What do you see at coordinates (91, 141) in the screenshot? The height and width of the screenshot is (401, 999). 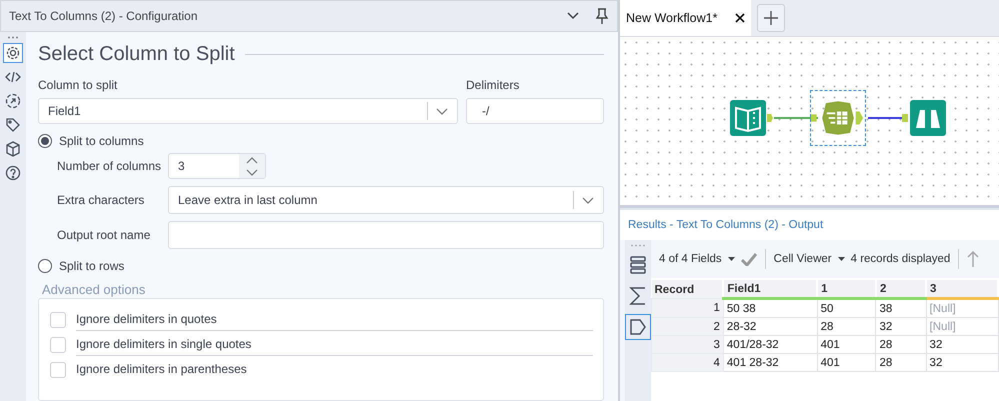 I see `radio-button: Split to columns` at bounding box center [91, 141].